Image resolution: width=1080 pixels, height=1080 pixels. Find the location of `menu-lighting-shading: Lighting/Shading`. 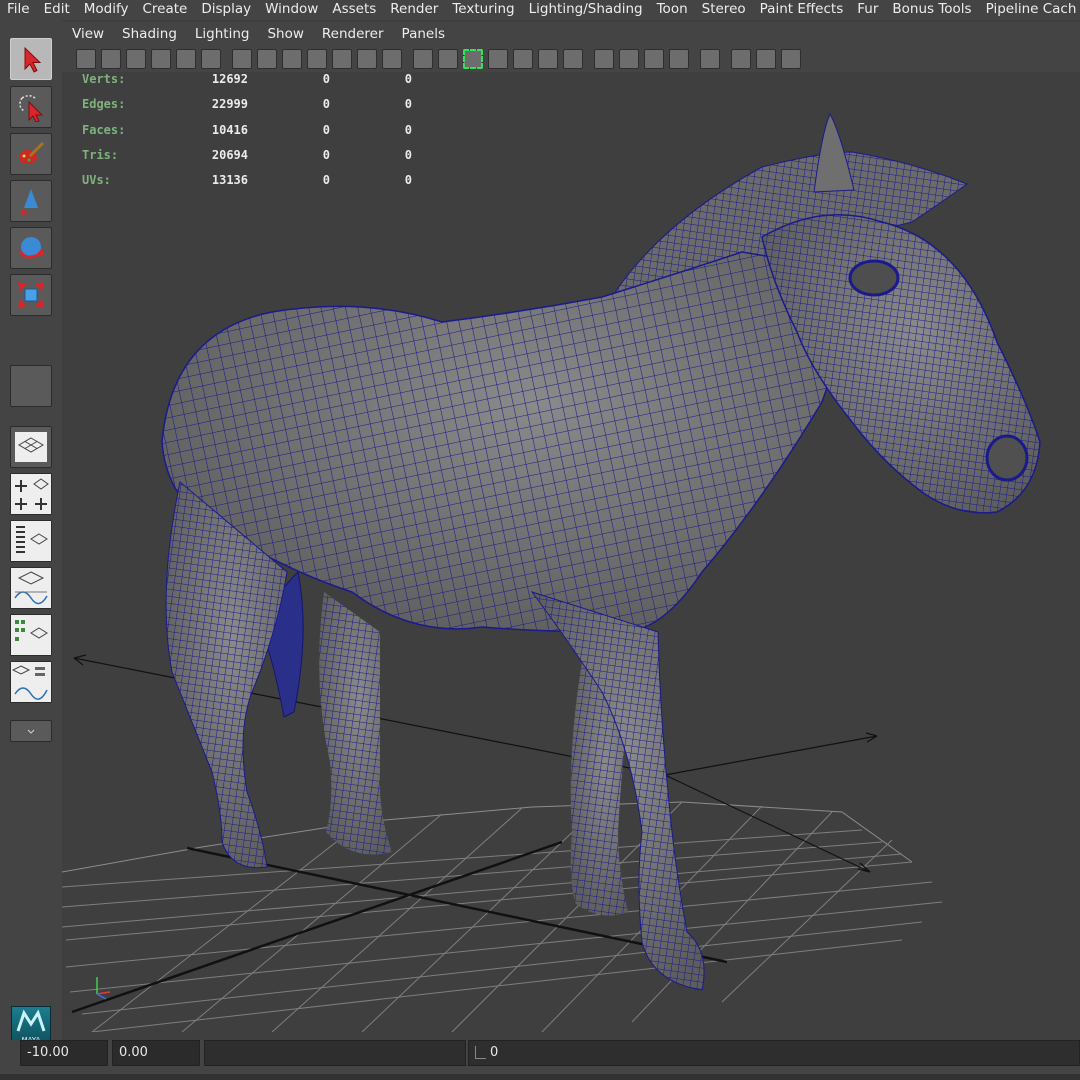

menu-lighting-shading: Lighting/Shading is located at coordinates (586, 10).